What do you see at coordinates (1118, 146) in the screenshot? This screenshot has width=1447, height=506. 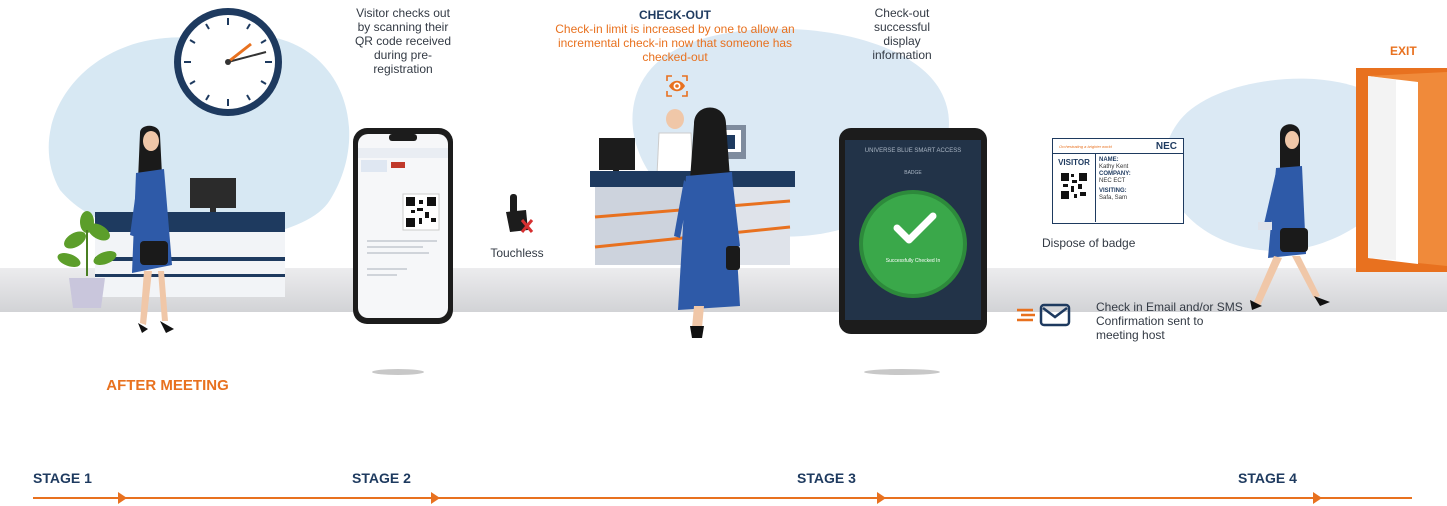 I see `badge-header: Orchestrating a brighter world NEC` at bounding box center [1118, 146].